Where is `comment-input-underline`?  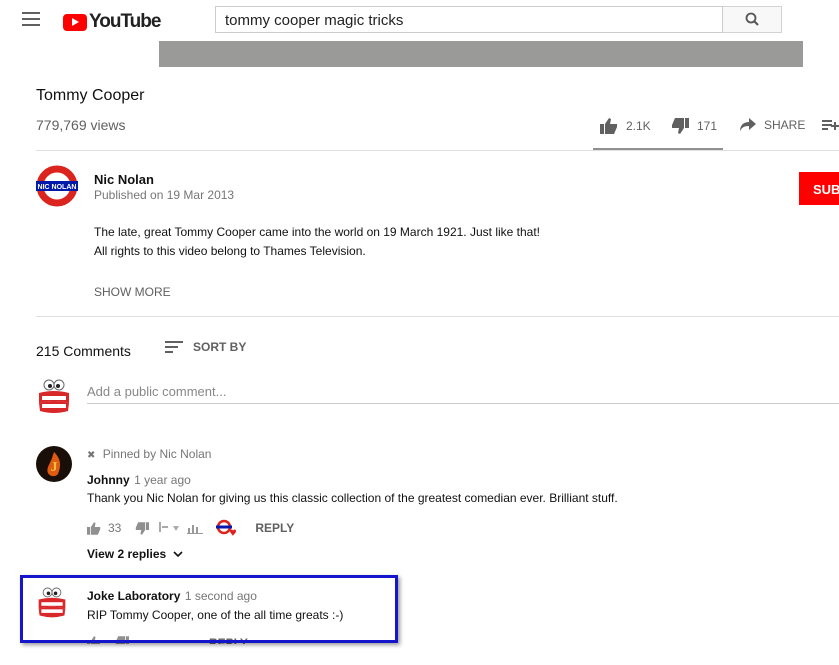
comment-input-underline is located at coordinates (463, 403).